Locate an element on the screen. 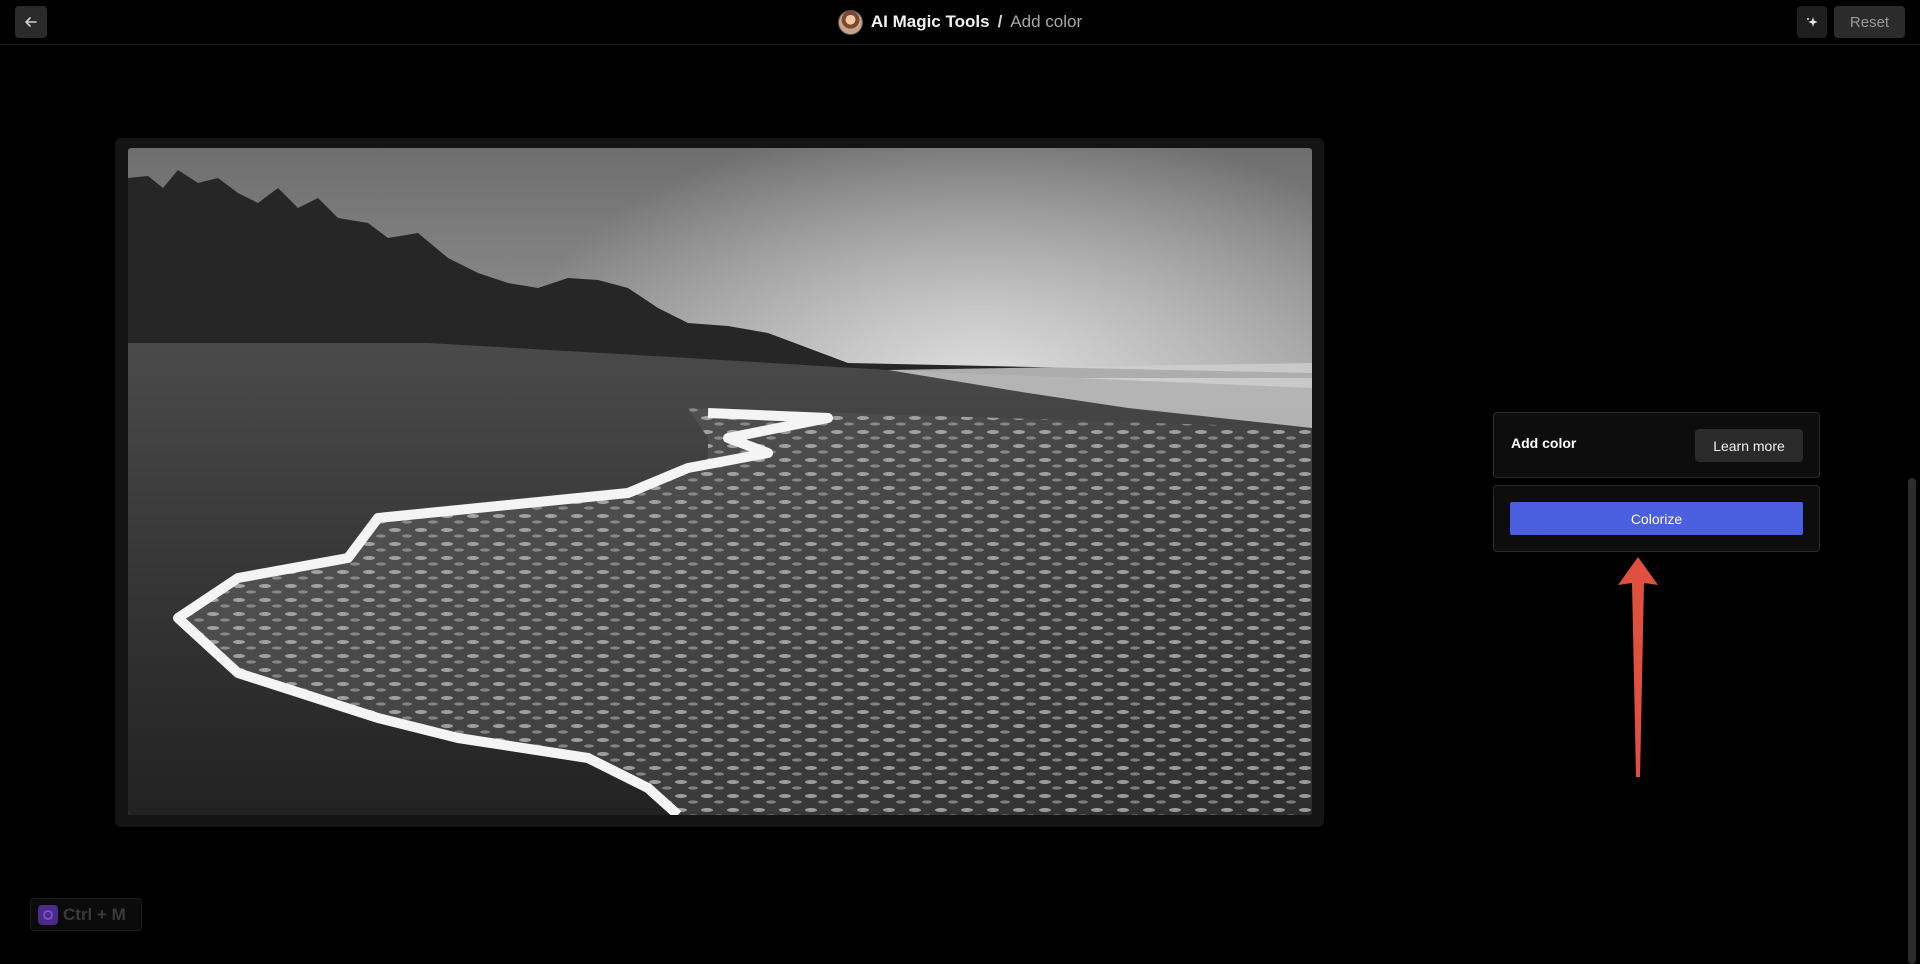 This screenshot has width=1920, height=964. annotation-arrow is located at coordinates (1638, 667).